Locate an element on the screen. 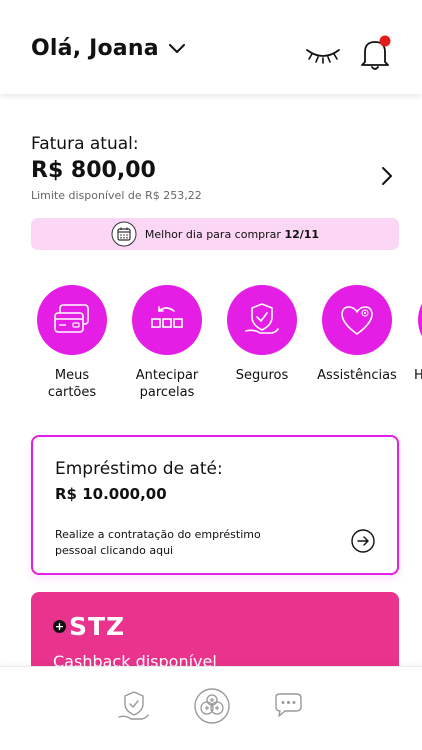 Image resolution: width=422 pixels, height=750 pixels. eye-closed-icon is located at coordinates (323, 55).